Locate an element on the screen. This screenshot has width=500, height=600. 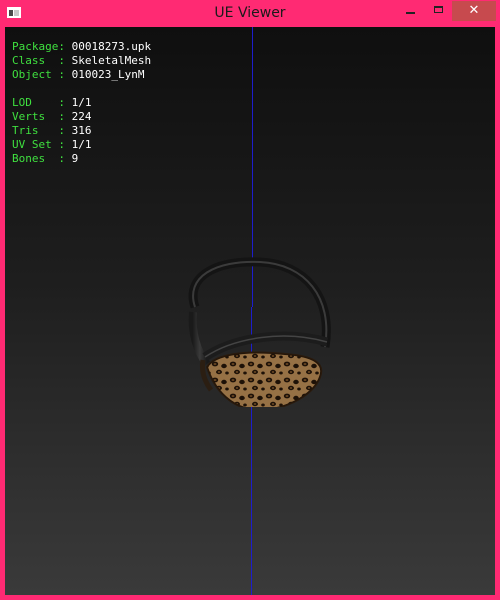
close-button: ✕ is located at coordinates (474, 11).